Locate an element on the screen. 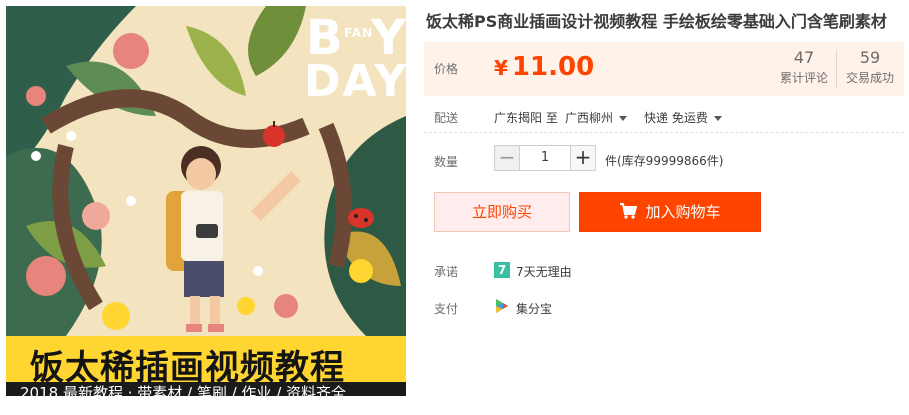  delivery-label: 配送 is located at coordinates (446, 118).